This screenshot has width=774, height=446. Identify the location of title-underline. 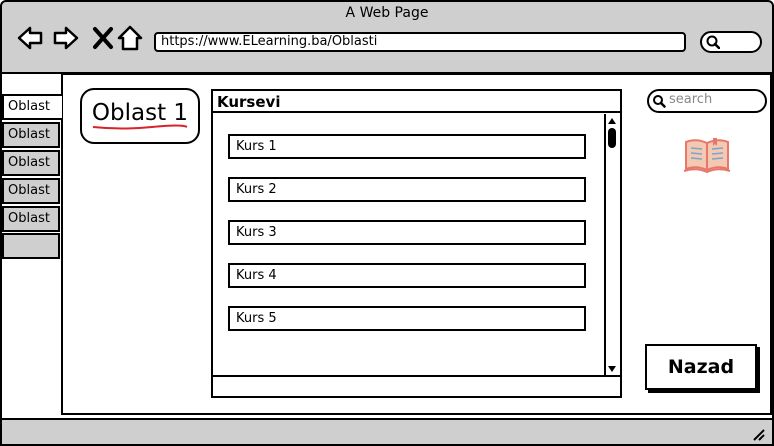
(140, 127).